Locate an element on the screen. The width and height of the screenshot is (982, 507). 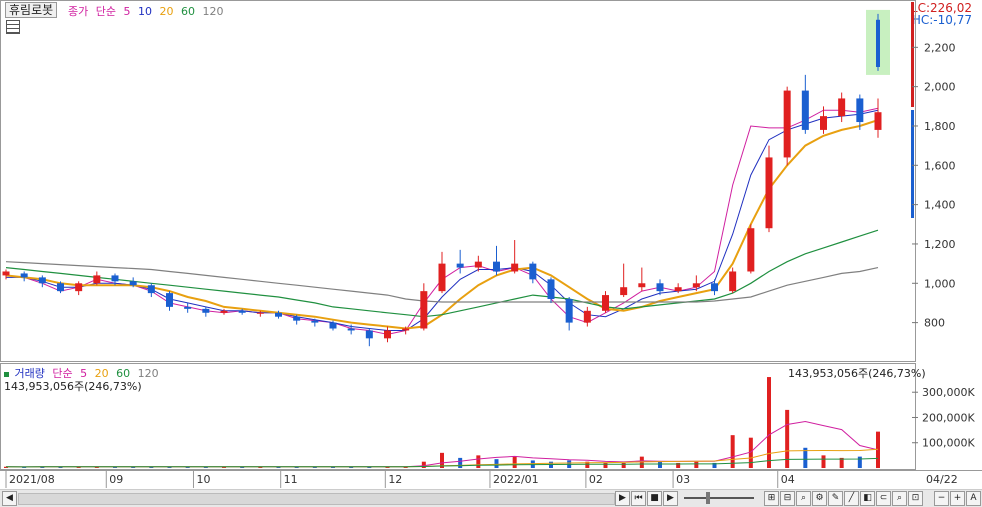
date-tick-label: 10 is located at coordinates (203, 479).